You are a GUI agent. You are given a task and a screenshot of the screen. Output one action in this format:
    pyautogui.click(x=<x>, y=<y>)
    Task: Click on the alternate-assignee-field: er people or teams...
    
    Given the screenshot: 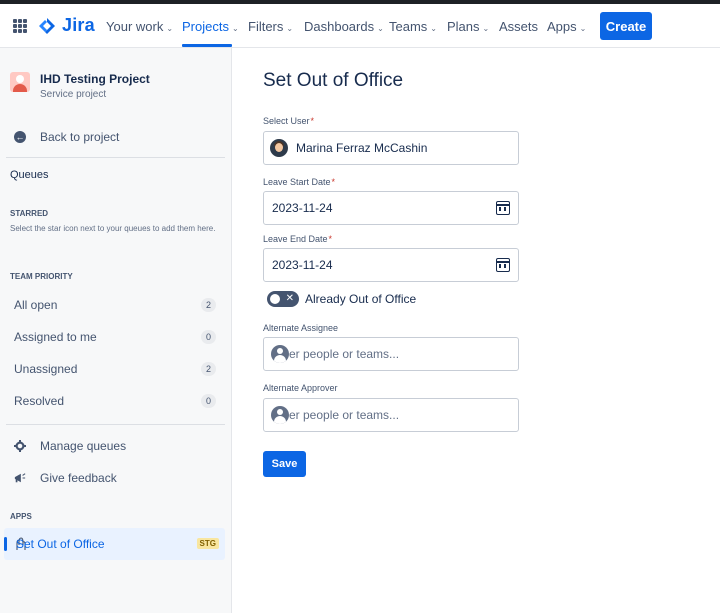 What is the action you would take?
    pyautogui.click(x=391, y=354)
    